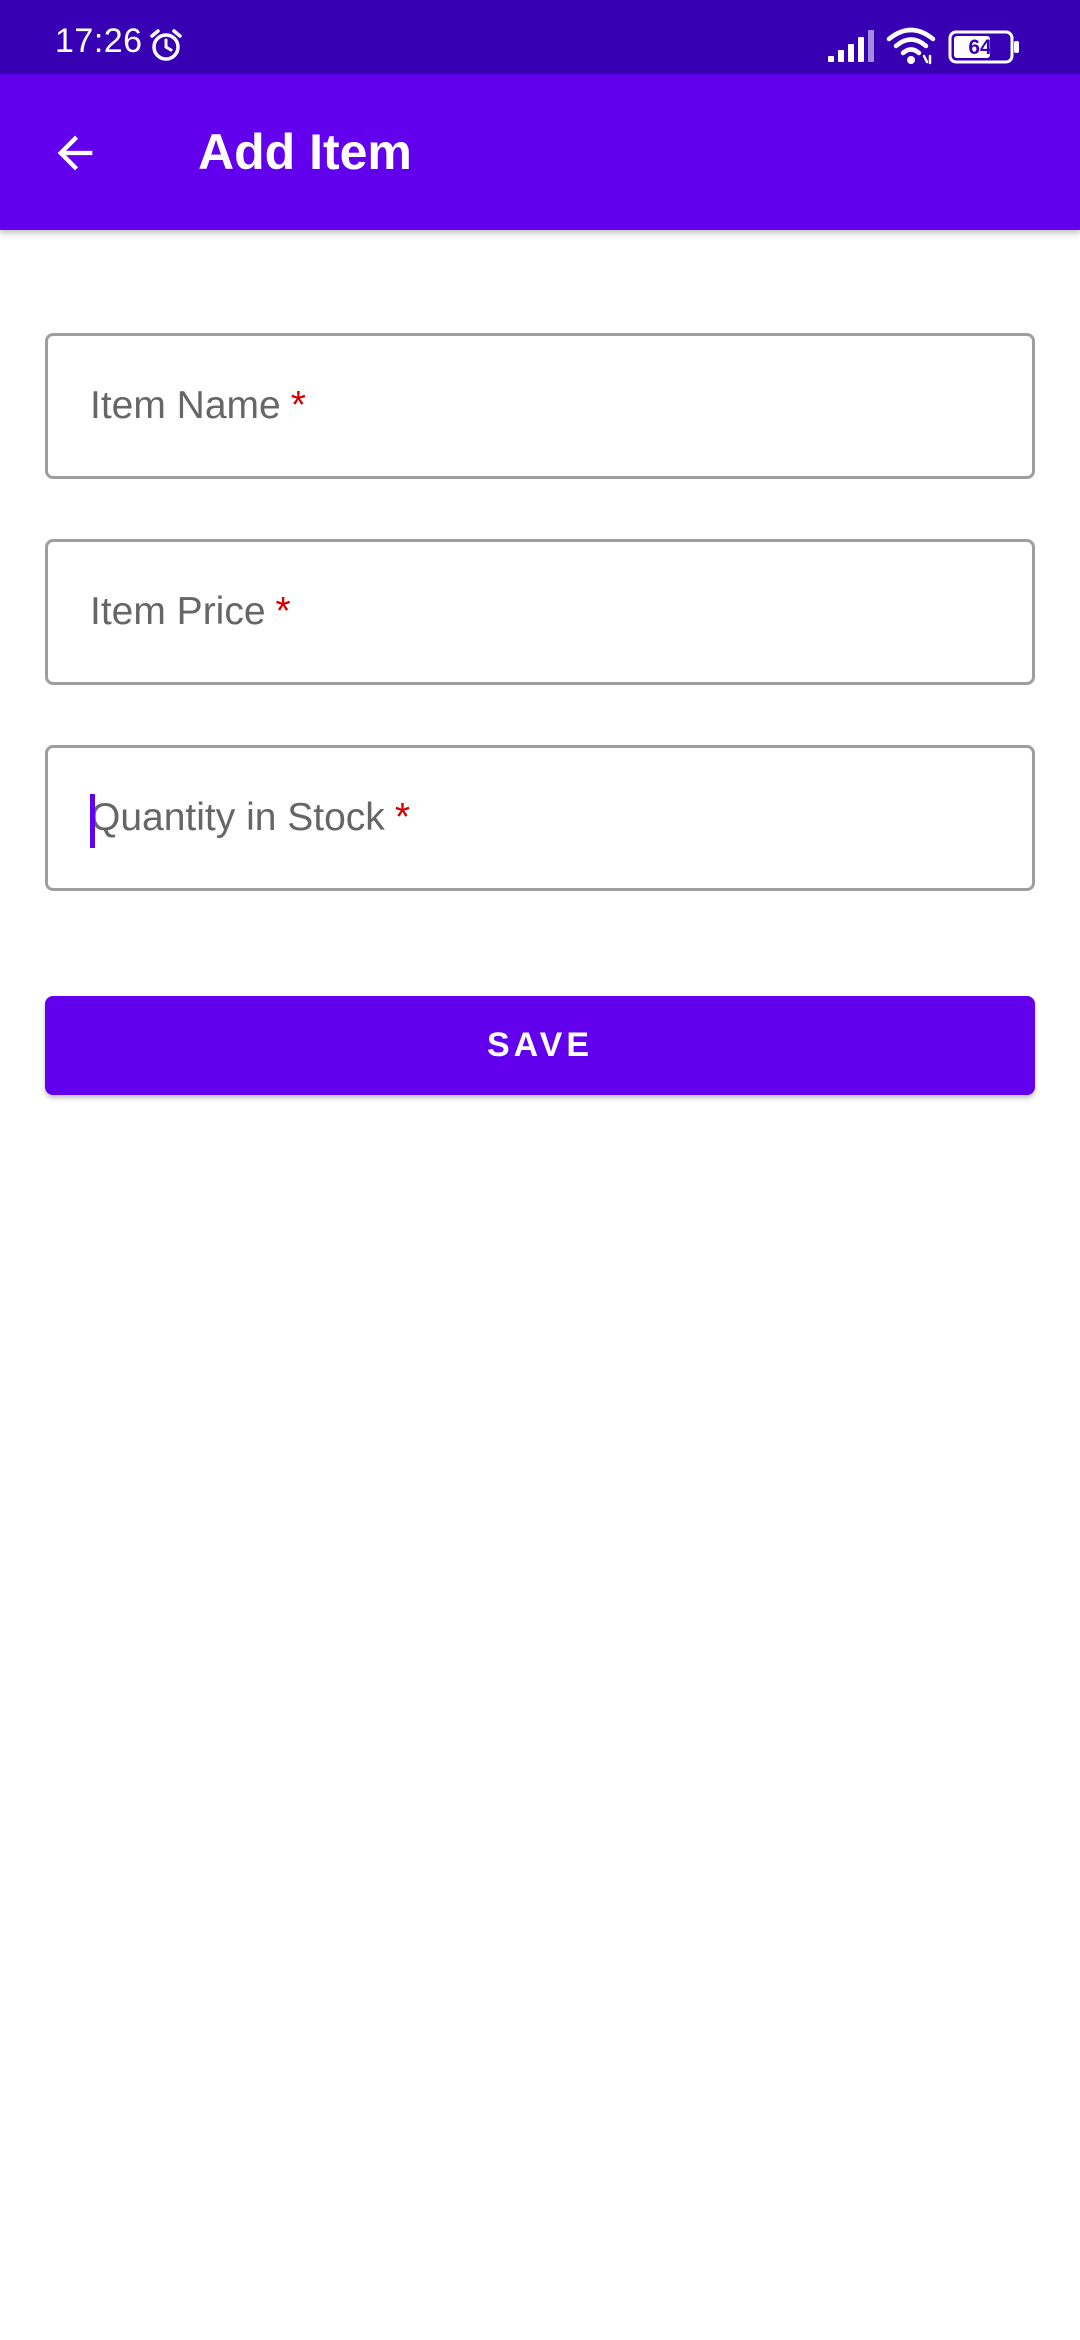 Image resolution: width=1080 pixels, height=2340 pixels. Describe the element at coordinates (851, 46) in the screenshot. I see `signal-icon` at that location.